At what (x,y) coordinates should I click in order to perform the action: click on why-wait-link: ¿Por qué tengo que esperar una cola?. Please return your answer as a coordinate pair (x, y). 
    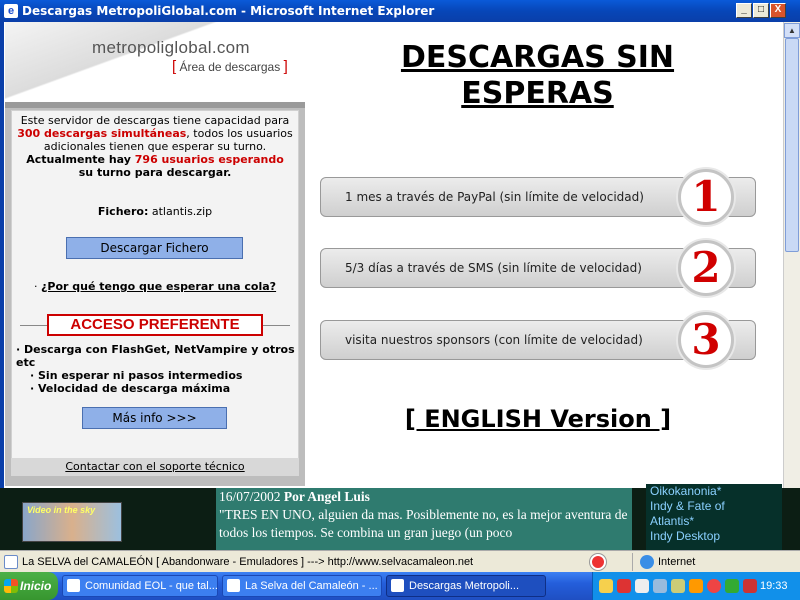
    Looking at the image, I should click on (158, 286).